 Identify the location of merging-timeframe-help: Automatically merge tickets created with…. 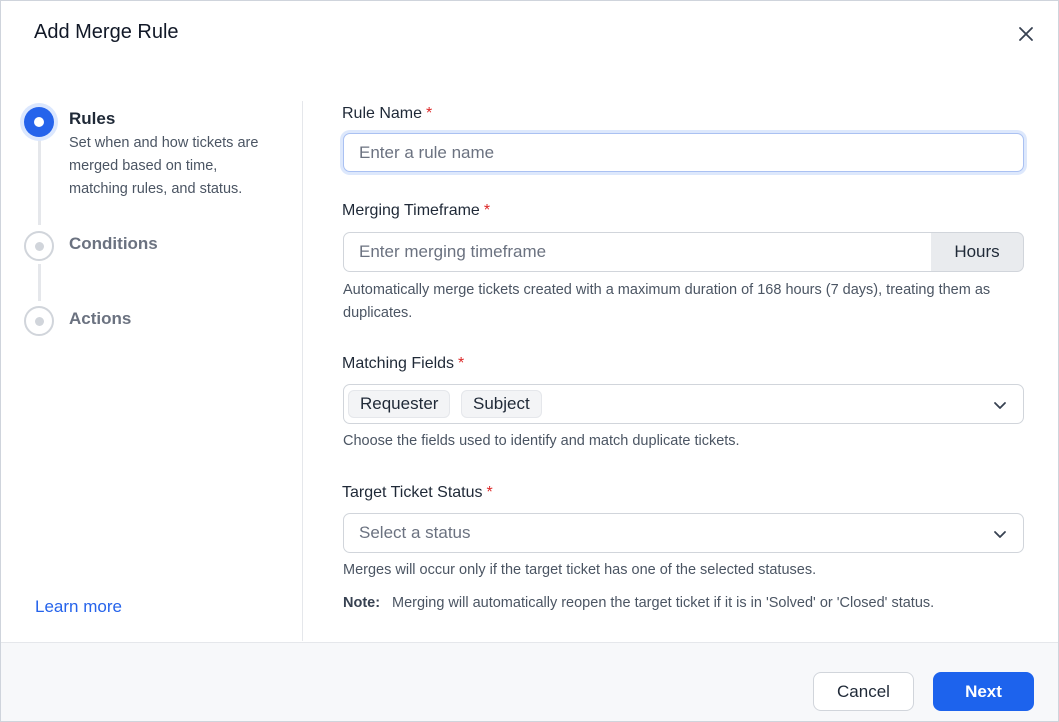
(667, 301).